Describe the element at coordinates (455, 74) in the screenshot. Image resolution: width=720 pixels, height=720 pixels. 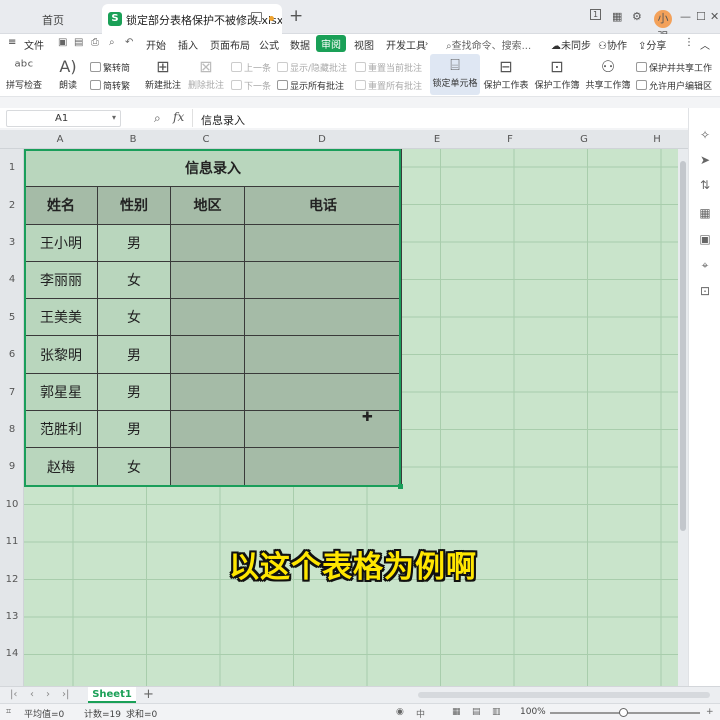
I see `lock-cell-button: ⌸ 锁定单元格` at that location.